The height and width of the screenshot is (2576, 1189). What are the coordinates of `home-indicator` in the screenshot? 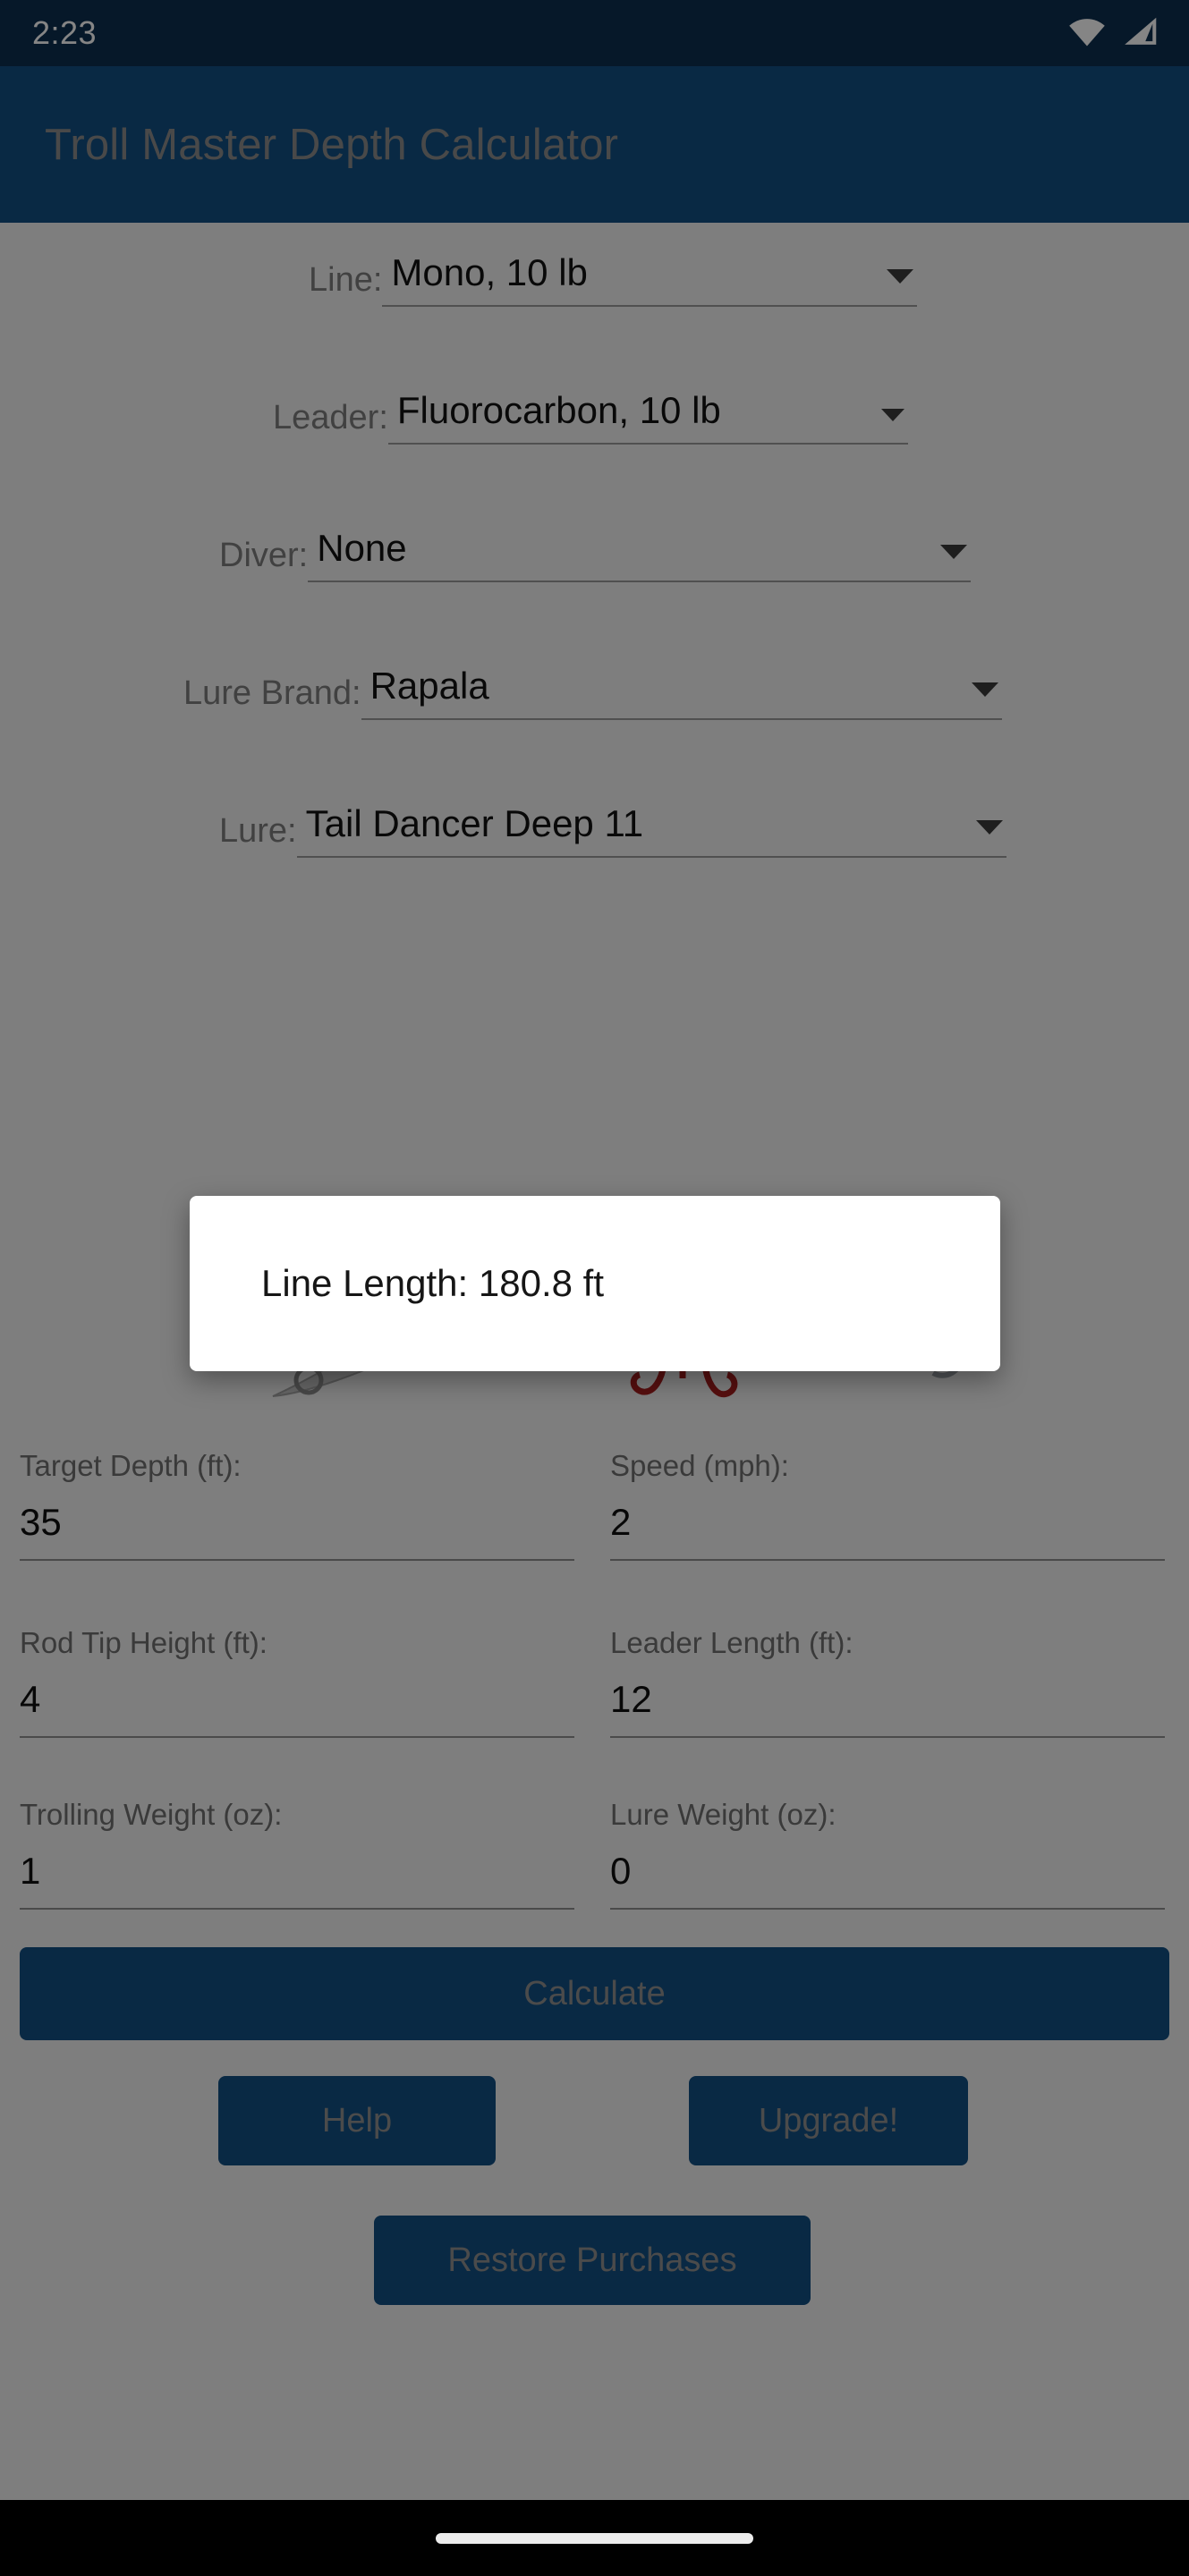 It's located at (594, 2538).